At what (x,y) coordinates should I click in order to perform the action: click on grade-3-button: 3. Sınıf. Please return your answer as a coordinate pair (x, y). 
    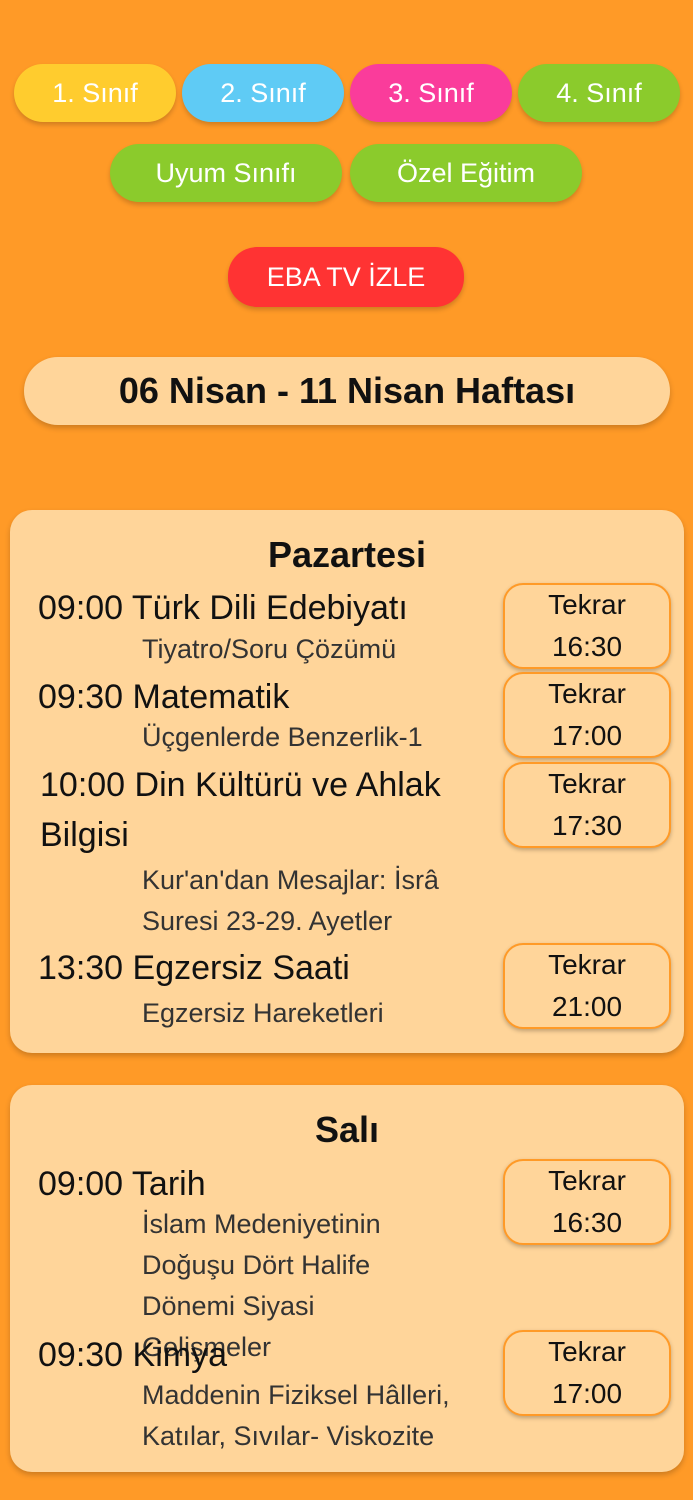
    Looking at the image, I should click on (431, 93).